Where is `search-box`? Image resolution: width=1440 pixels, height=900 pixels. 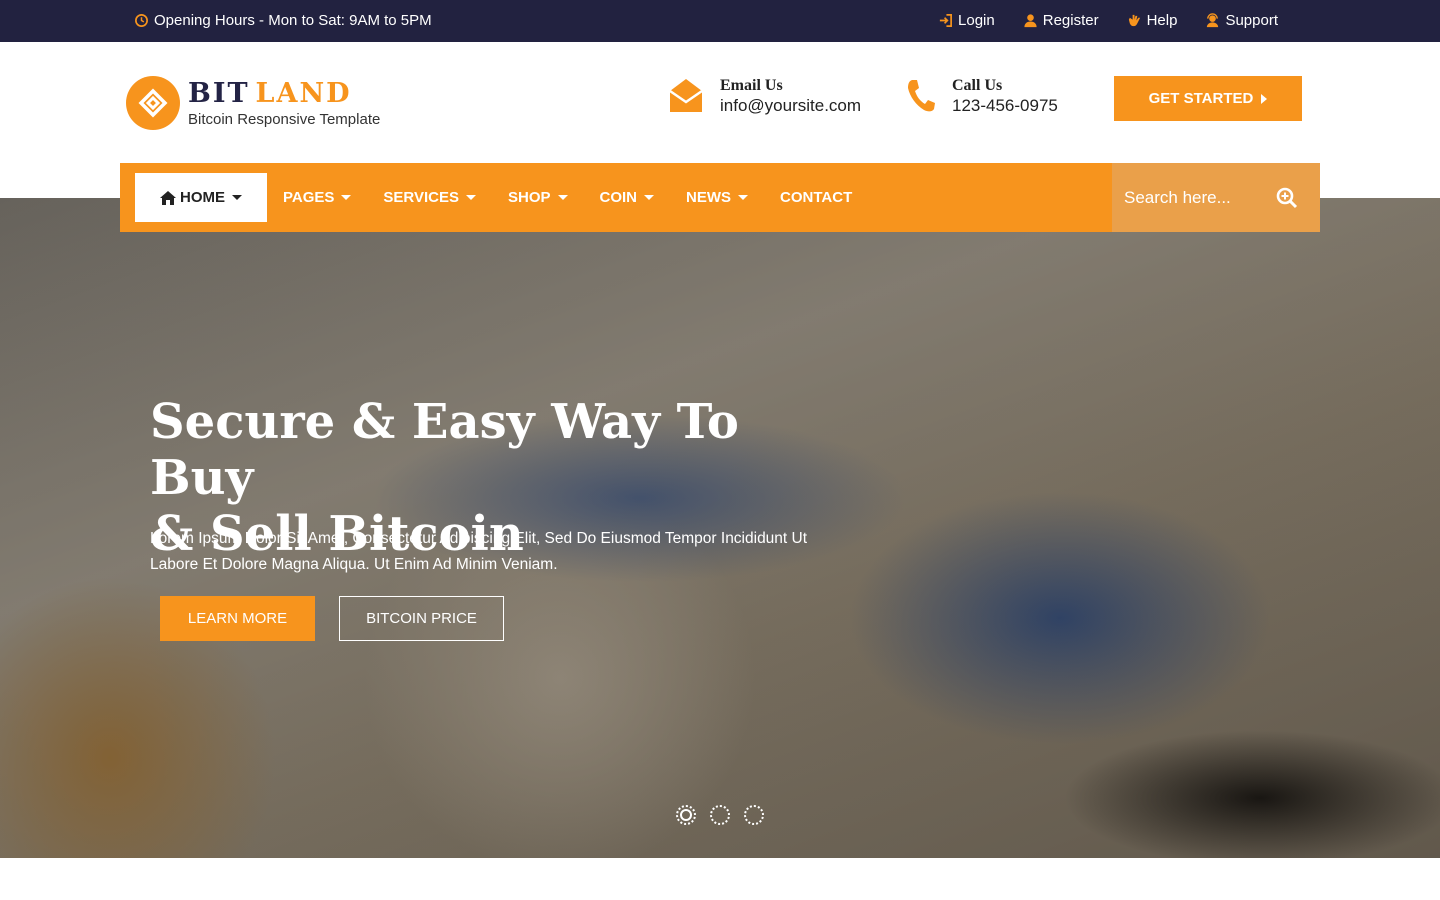
search-box is located at coordinates (1216, 197).